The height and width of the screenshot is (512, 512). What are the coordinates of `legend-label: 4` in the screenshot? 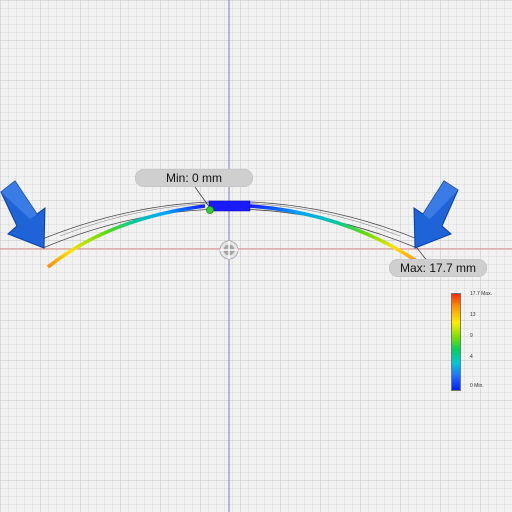 It's located at (471, 357).